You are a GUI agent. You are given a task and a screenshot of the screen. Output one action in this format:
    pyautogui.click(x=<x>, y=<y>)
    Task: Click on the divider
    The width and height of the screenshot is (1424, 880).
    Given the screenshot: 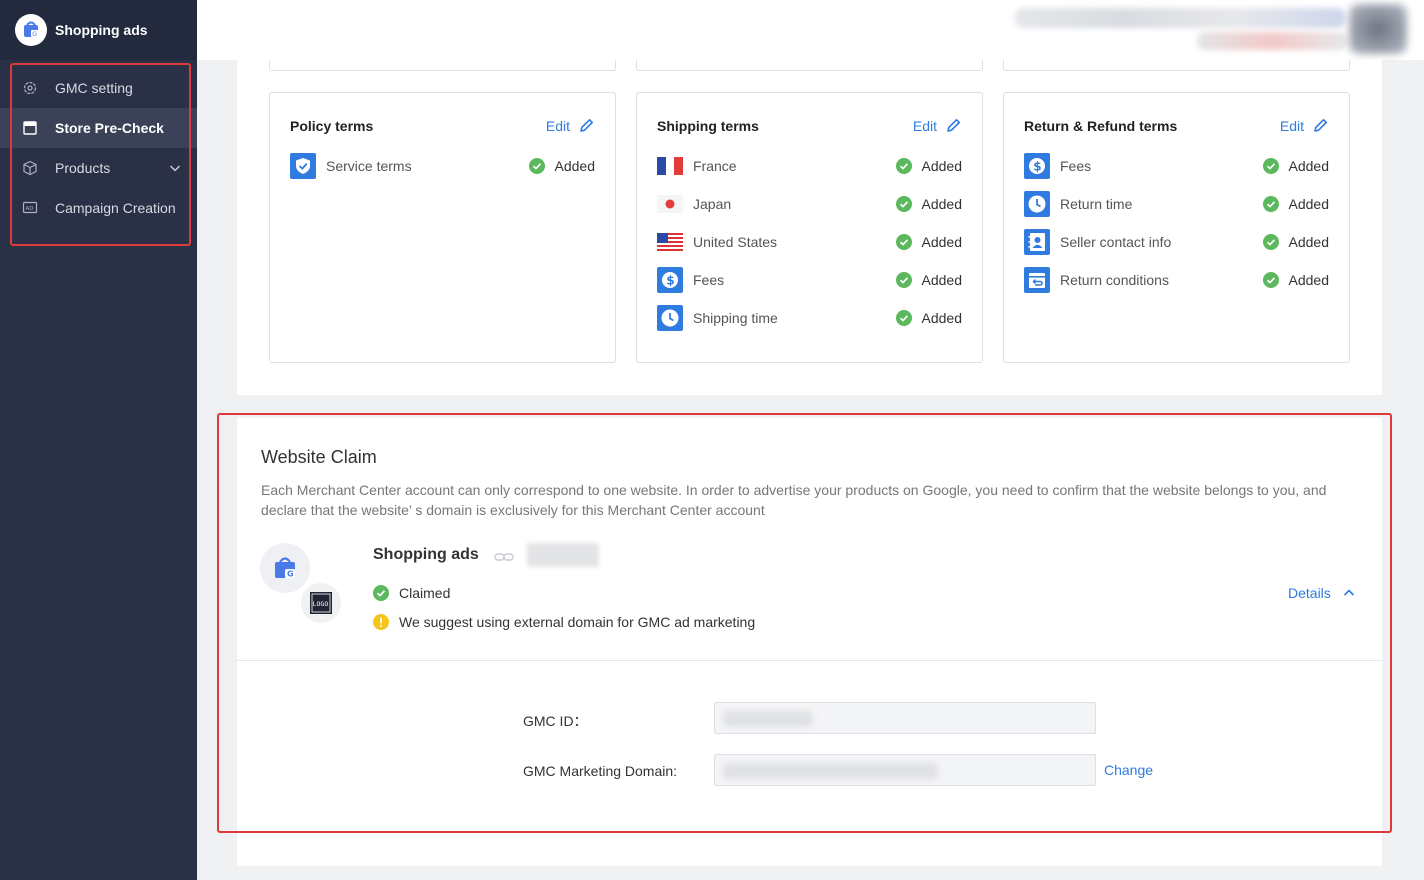 What is the action you would take?
    pyautogui.click(x=809, y=660)
    